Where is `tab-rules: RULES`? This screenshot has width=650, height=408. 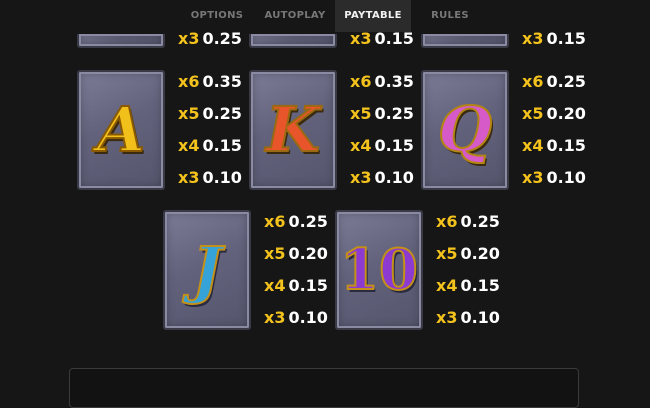
tab-rules: RULES is located at coordinates (450, 16).